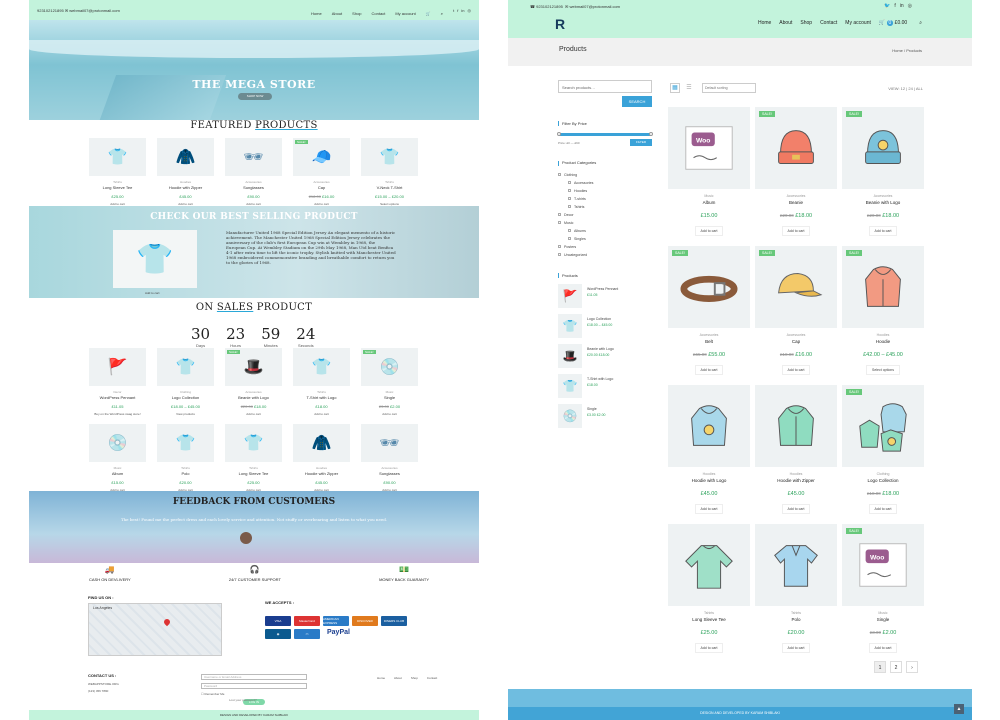 Image resolution: width=1000 pixels, height=720 pixels. What do you see at coordinates (379, 13) in the screenshot?
I see `home-nav-contact: Contact` at bounding box center [379, 13].